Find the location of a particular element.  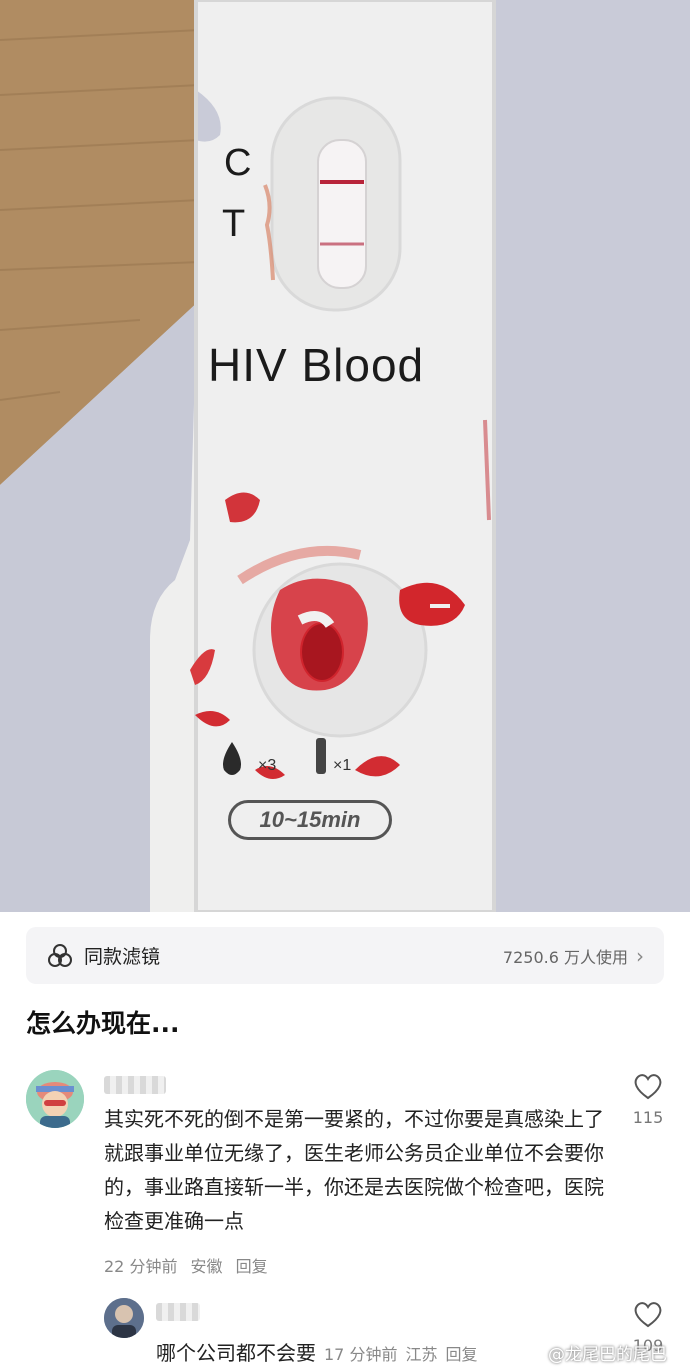

watermark: @龙尾巴的尾巴 is located at coordinates (607, 1355).